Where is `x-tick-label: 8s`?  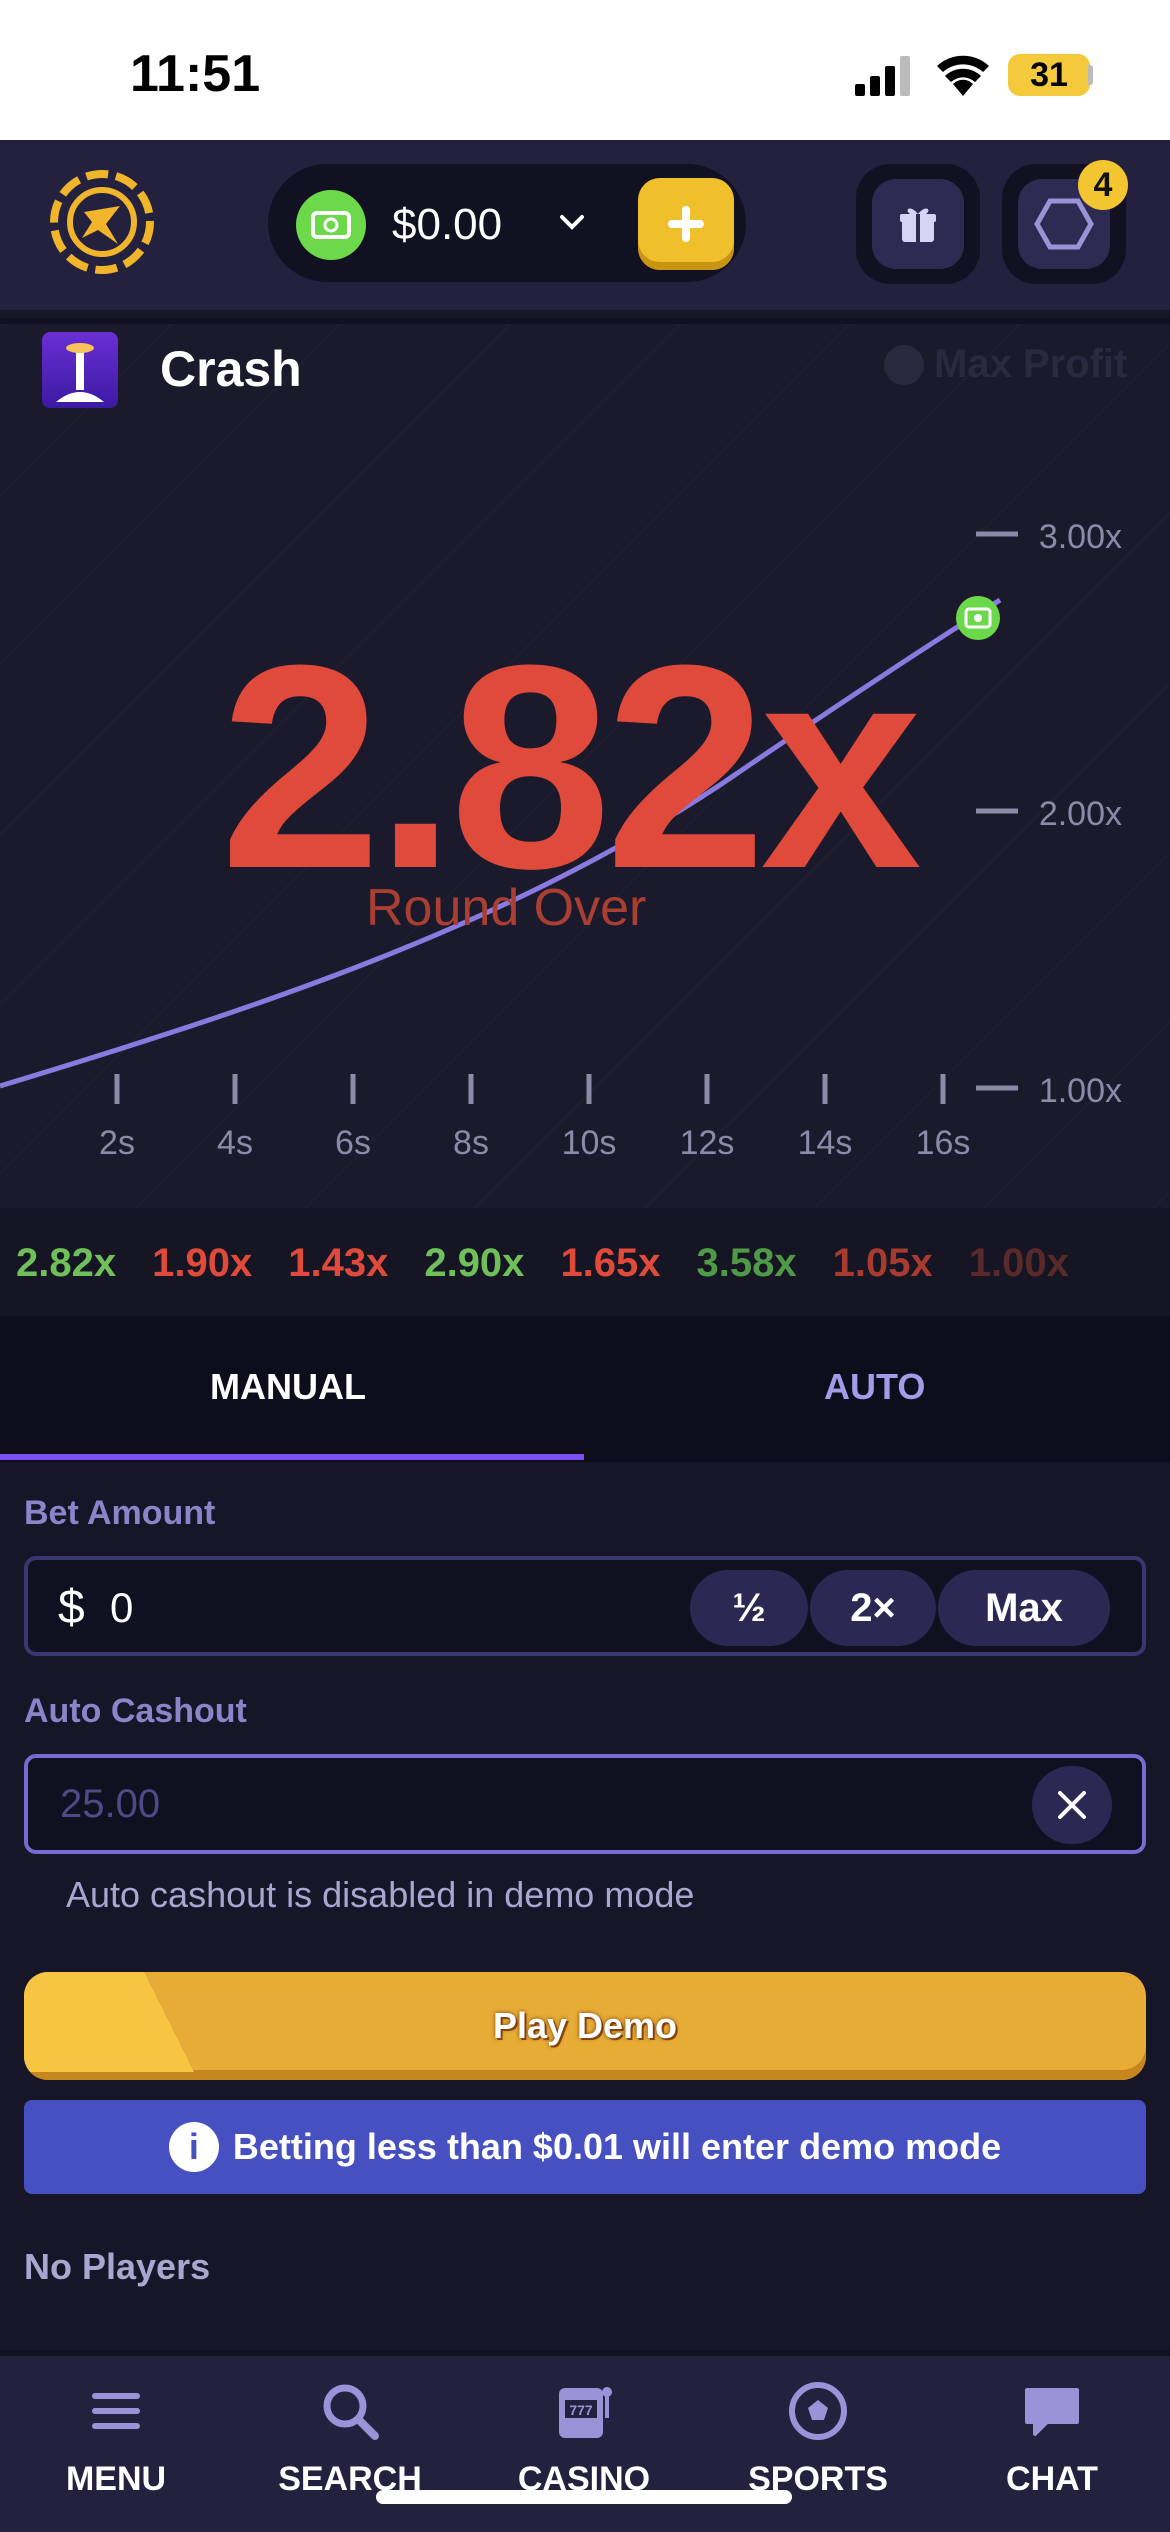
x-tick-label: 8s is located at coordinates (471, 1143).